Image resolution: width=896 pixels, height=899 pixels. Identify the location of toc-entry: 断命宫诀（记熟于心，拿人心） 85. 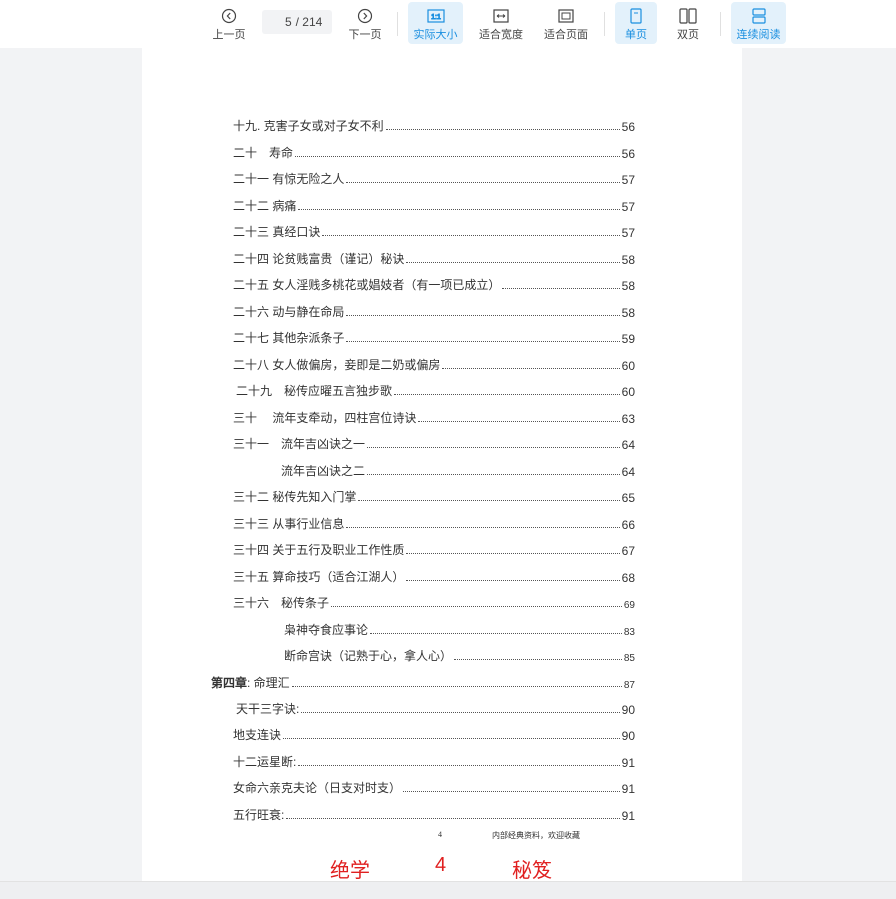
(459, 655).